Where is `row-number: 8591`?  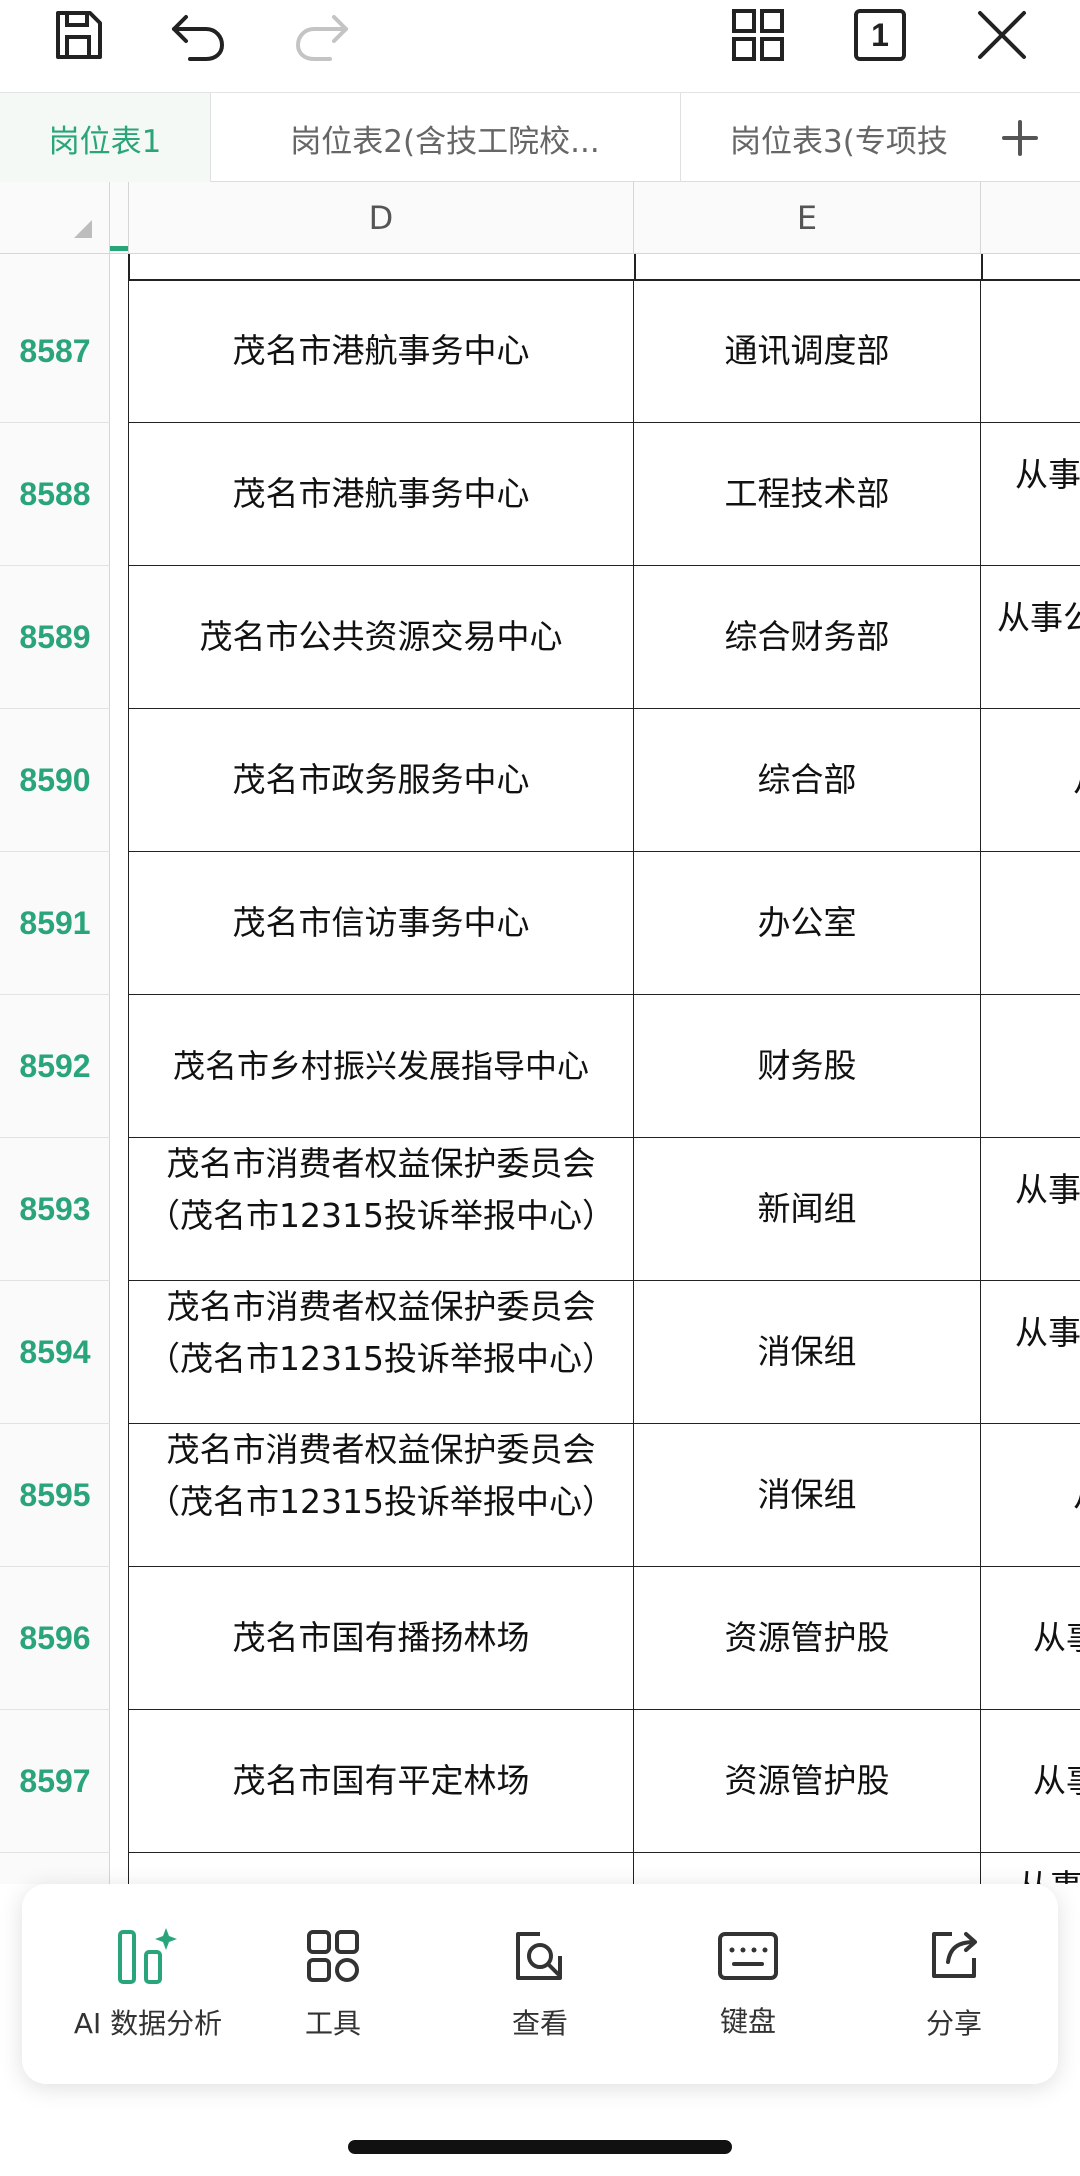 row-number: 8591 is located at coordinates (55, 923).